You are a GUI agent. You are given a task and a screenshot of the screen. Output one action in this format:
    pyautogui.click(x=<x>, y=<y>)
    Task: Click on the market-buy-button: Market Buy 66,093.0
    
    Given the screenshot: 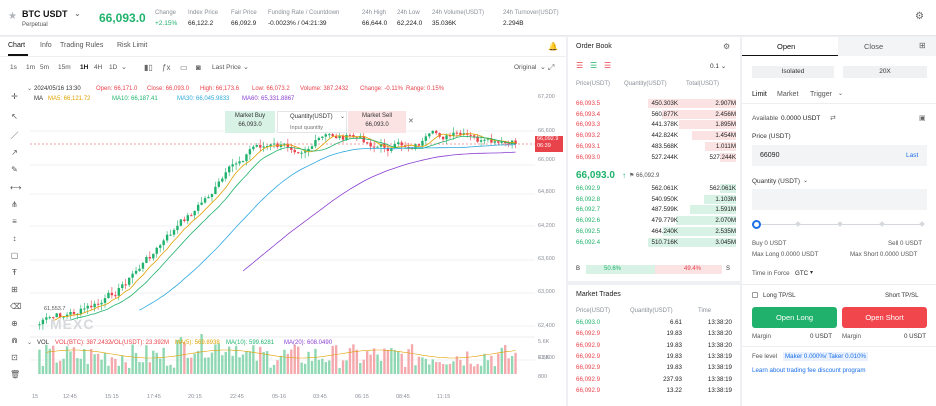 What is the action you would take?
    pyautogui.click(x=250, y=122)
    